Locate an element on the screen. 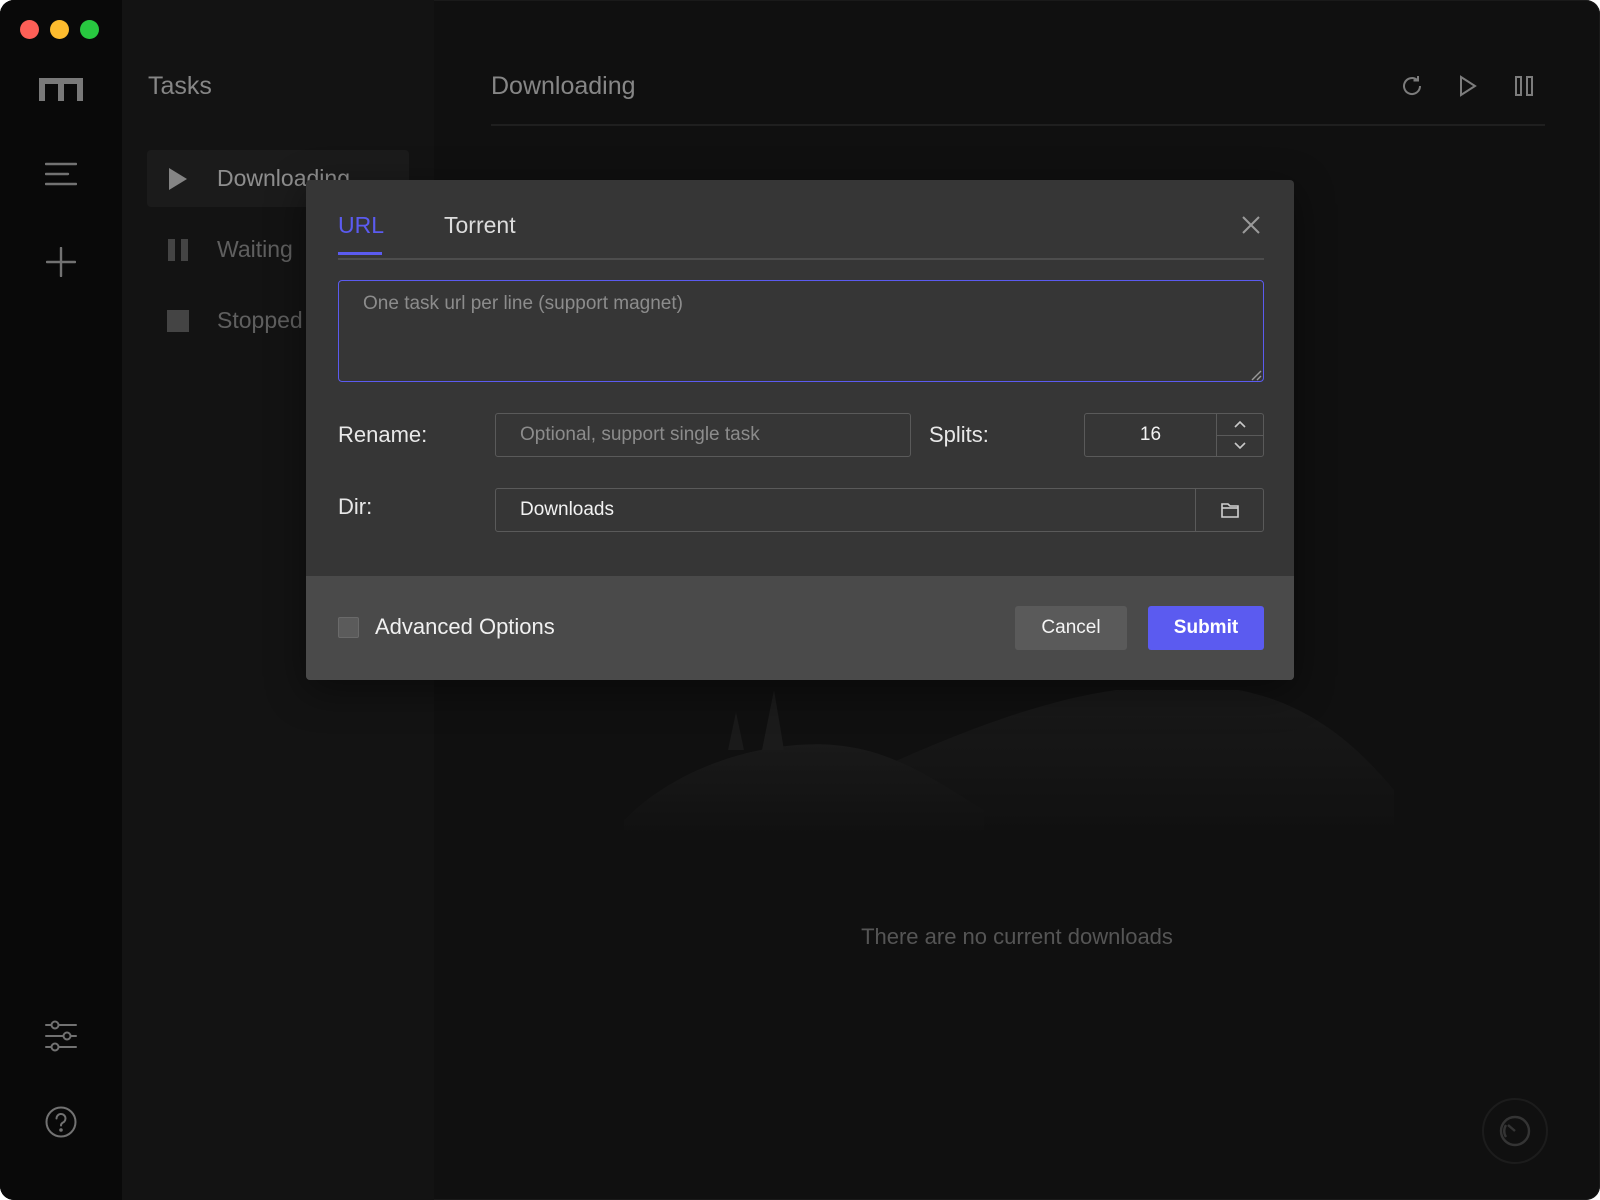 This screenshot has width=1600, height=1200. url-input is located at coordinates (801, 331).